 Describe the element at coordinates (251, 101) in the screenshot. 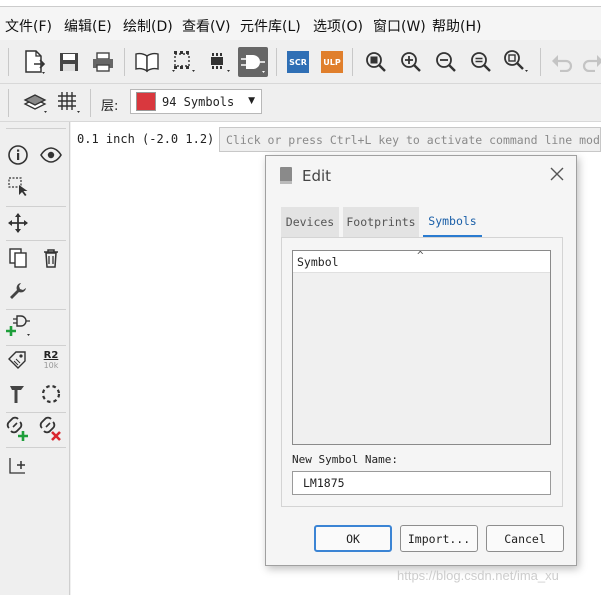

I see `chevron-down-icon: ▼` at that location.